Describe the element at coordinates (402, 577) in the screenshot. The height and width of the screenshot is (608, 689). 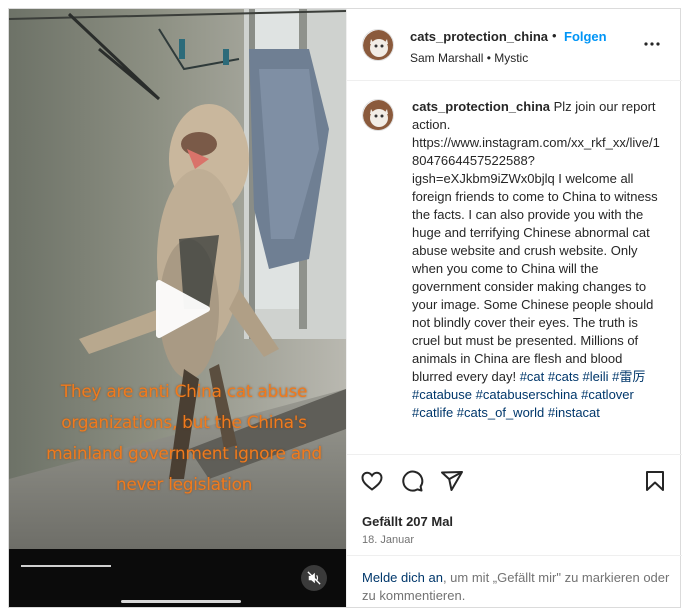
I see `login-link: Melde dich an` at that location.